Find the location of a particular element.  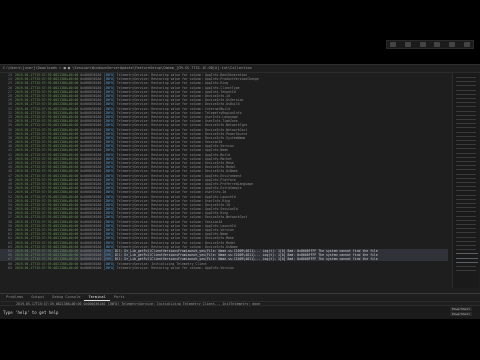

panel-tabs: Problems Output Debug Console Terminal Ports is located at coordinates (240, 298).